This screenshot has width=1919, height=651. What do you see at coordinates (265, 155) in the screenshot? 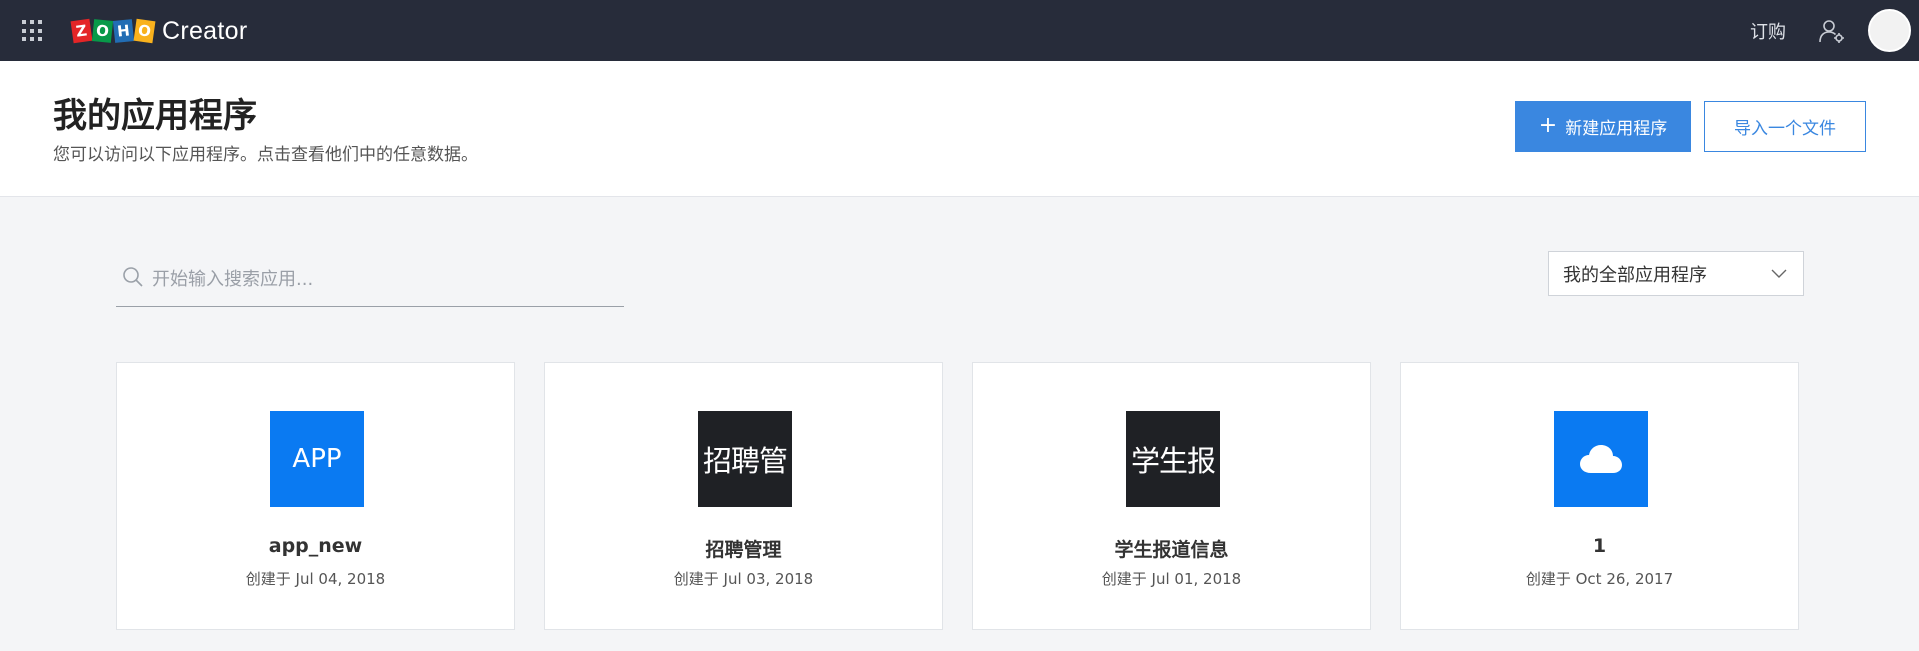
I see `page-subtitle: 您可以访问以下应用程序。点击查看他们中的任意数据。` at bounding box center [265, 155].